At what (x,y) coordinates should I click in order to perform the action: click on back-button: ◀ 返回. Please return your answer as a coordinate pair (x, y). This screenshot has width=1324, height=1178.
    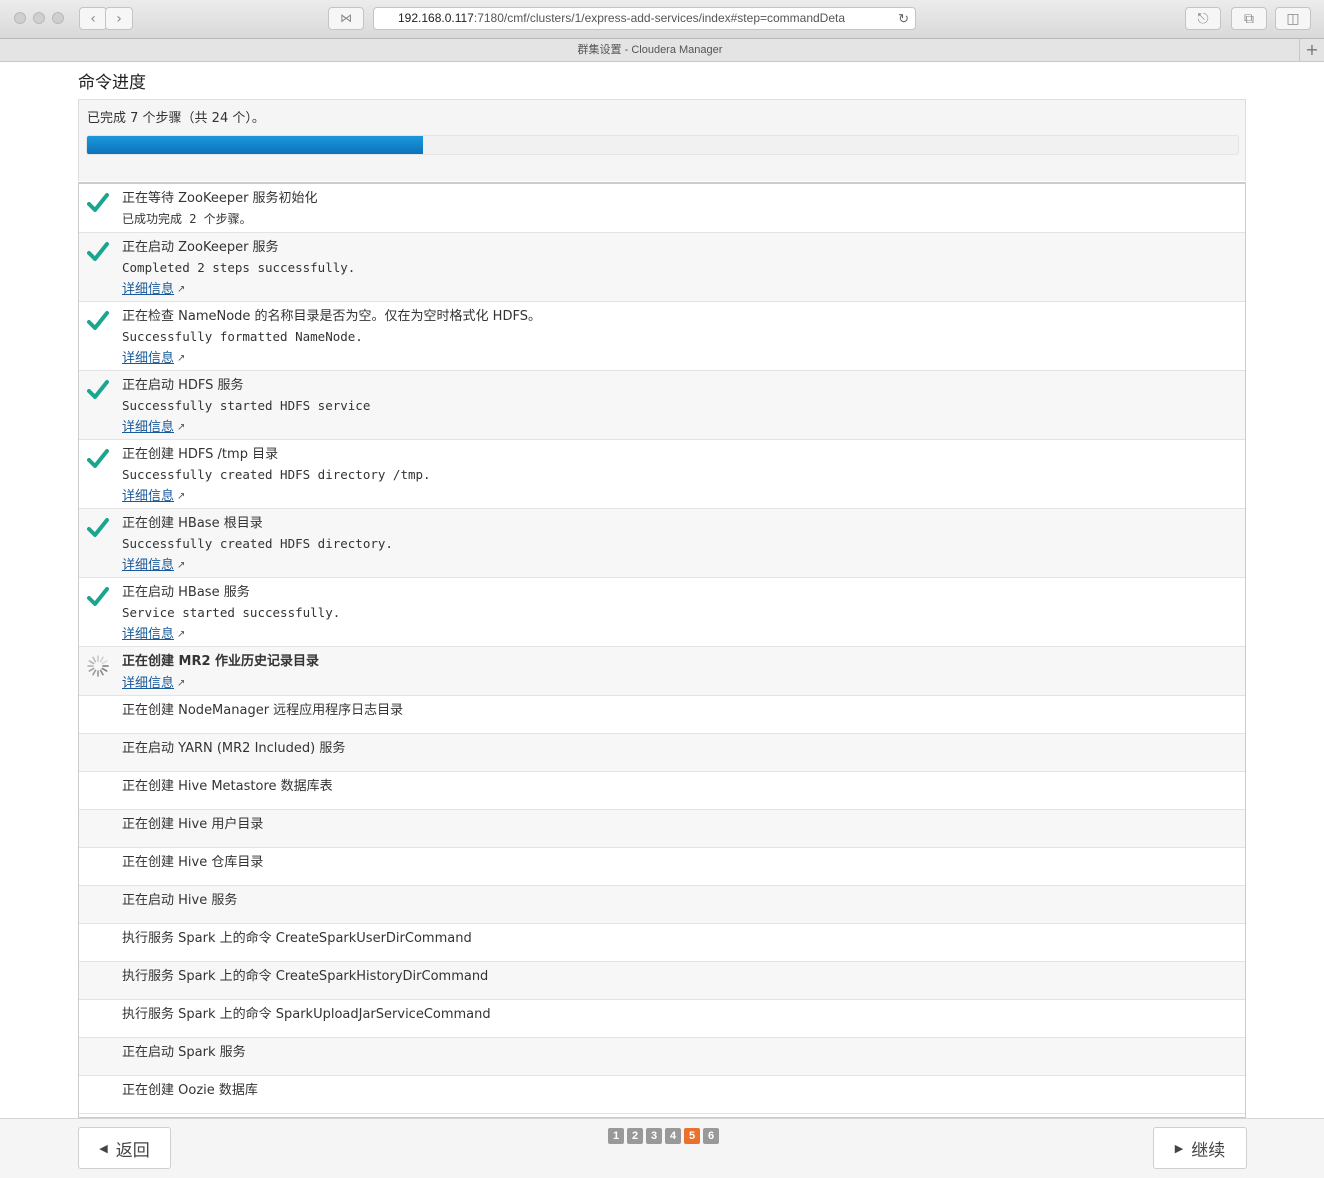
    Looking at the image, I should click on (124, 1148).